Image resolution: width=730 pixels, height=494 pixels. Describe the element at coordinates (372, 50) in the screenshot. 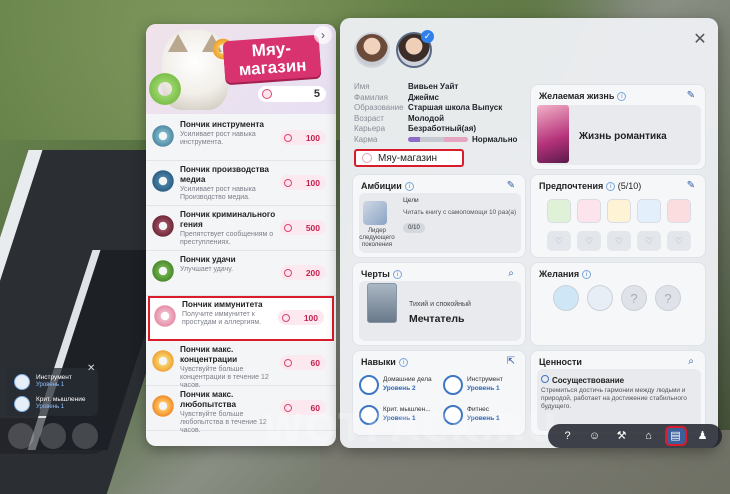

I see `sim-avatar` at that location.